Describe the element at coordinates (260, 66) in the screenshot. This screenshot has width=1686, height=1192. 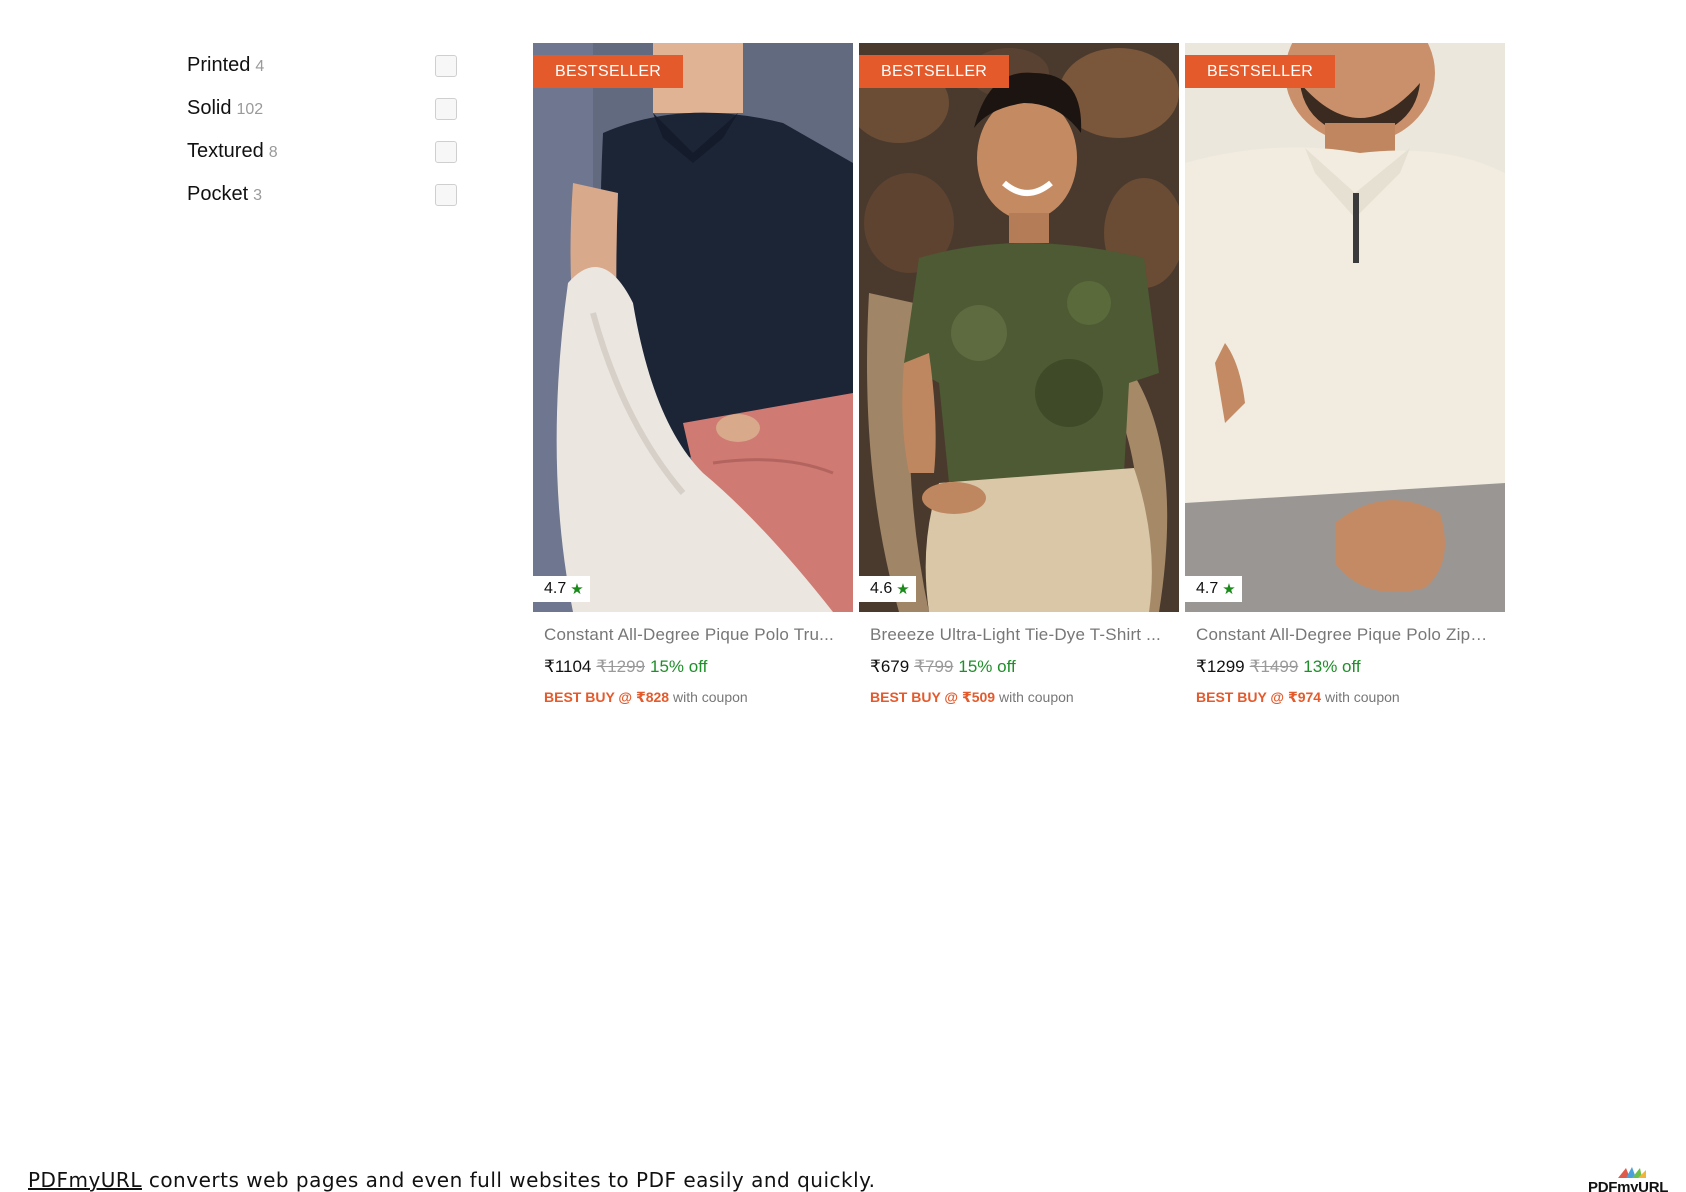
I see `filter-count: 4` at that location.